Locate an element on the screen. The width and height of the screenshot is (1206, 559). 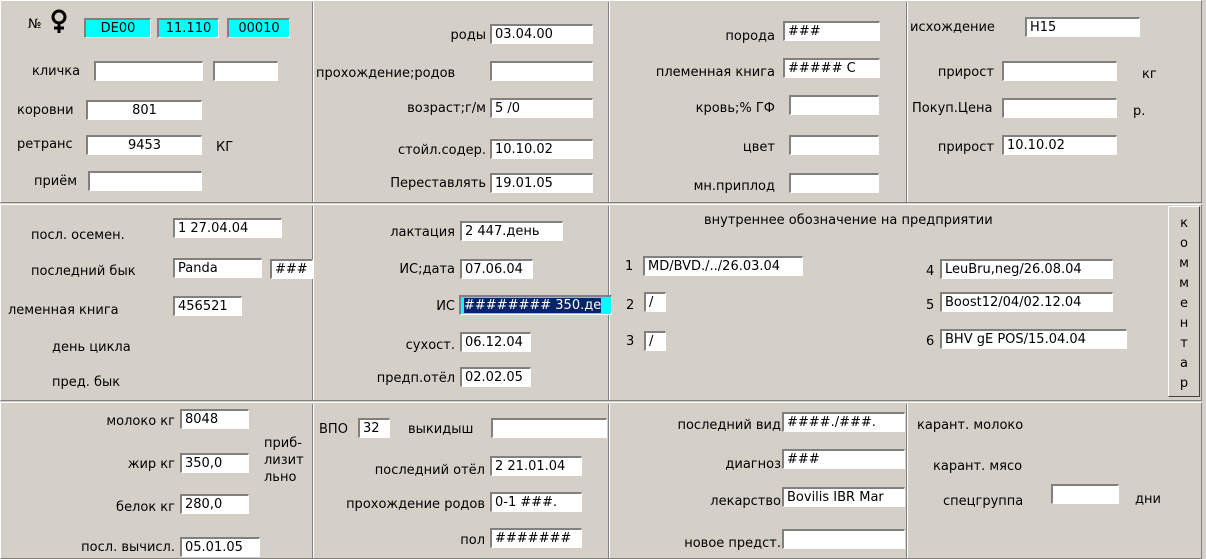
female-symbol-icon is located at coordinates (59, 22).